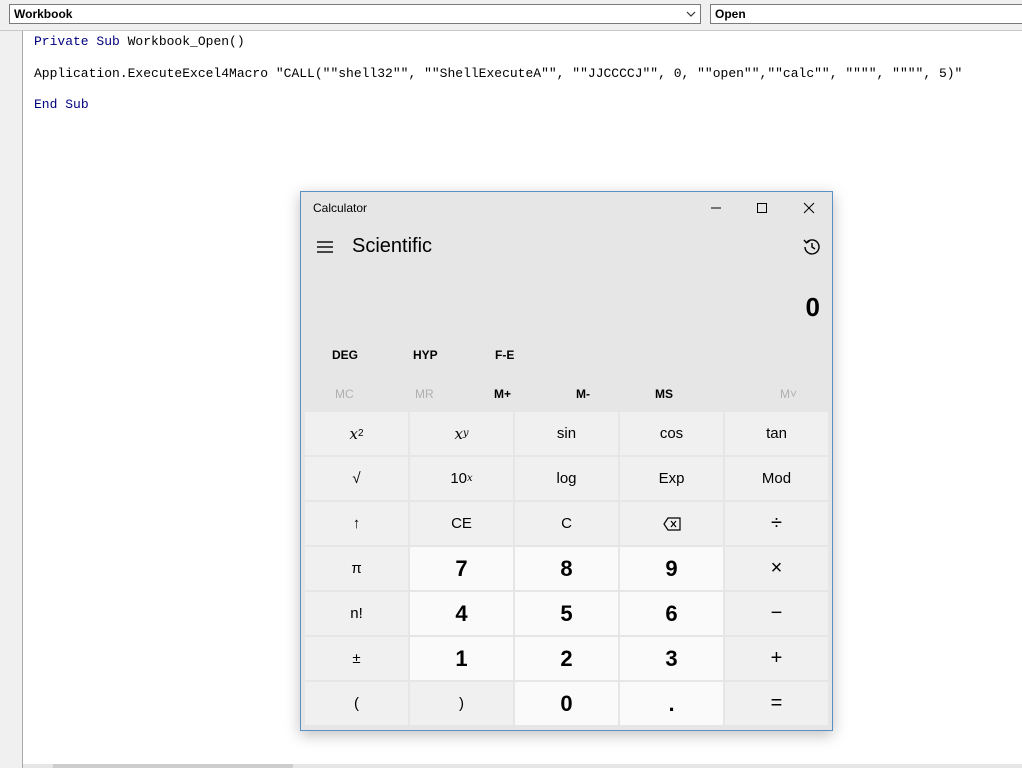 This screenshot has width=1022, height=768. What do you see at coordinates (812, 247) in the screenshot?
I see `history-icon` at bounding box center [812, 247].